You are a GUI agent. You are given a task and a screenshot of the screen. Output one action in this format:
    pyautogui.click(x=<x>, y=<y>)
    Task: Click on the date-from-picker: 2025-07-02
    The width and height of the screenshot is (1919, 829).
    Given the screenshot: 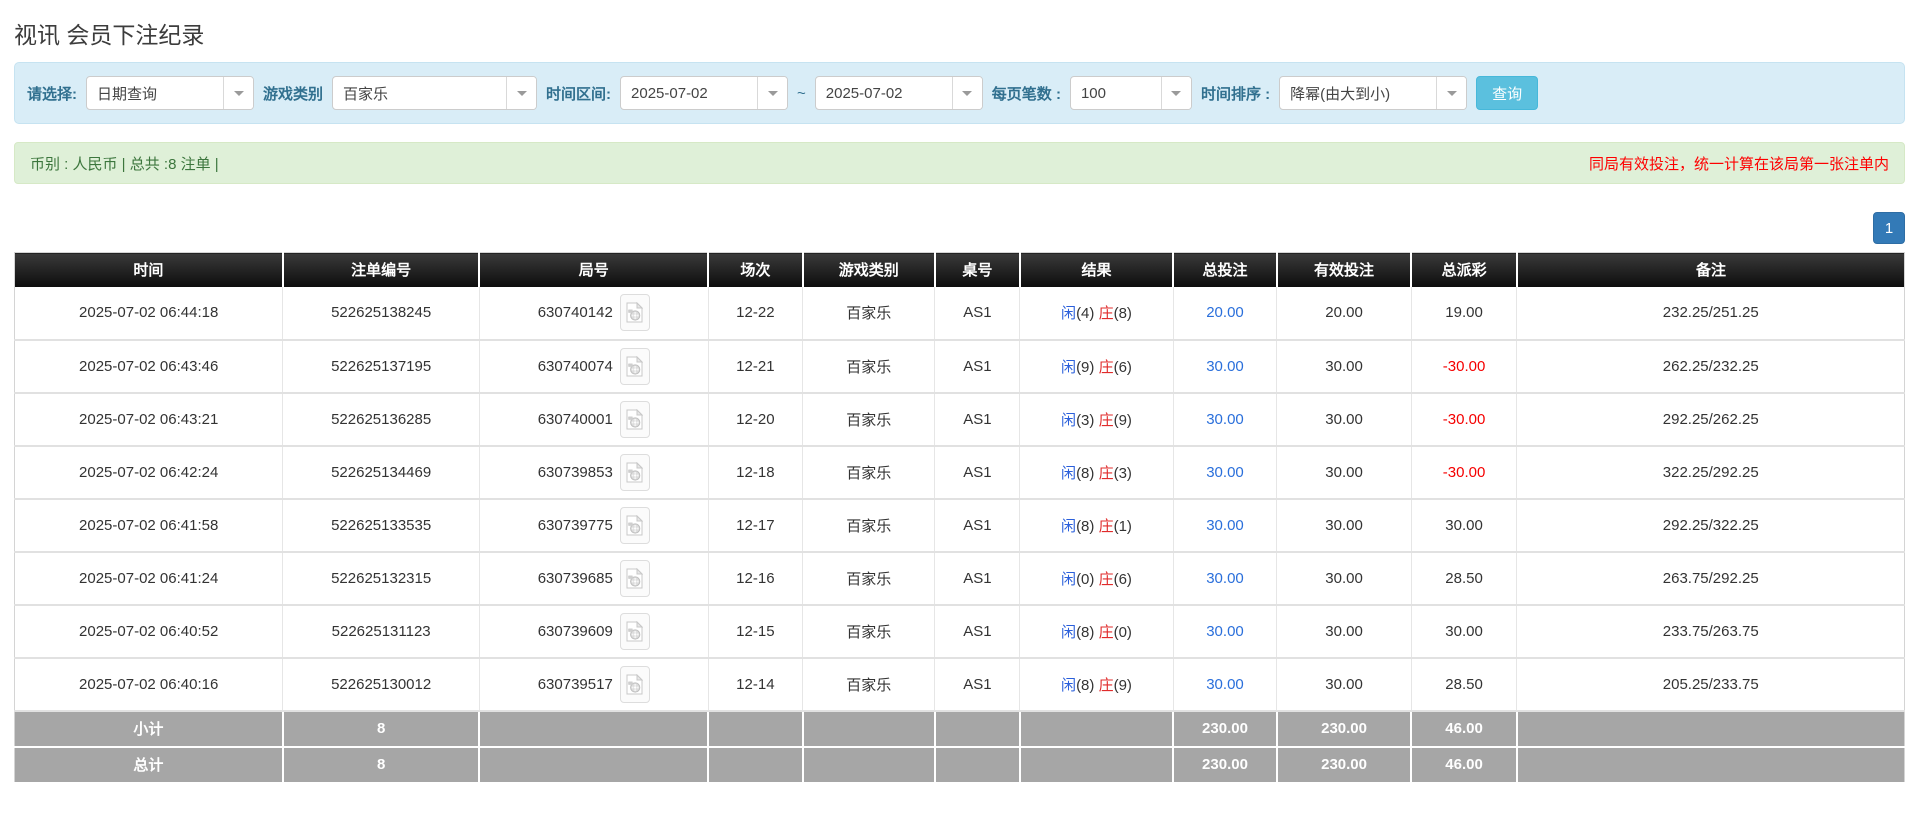 What is the action you would take?
    pyautogui.click(x=704, y=93)
    